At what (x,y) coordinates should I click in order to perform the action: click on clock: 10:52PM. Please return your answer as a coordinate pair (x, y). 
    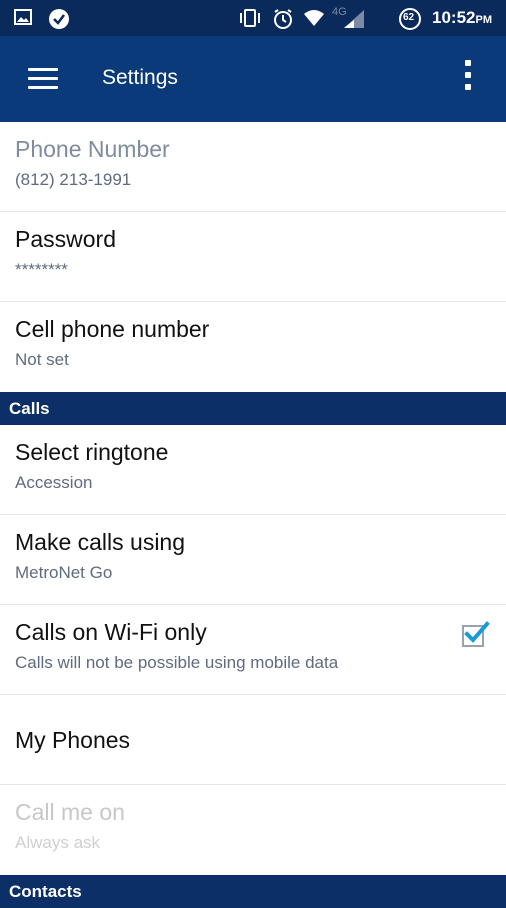
    Looking at the image, I should click on (462, 18).